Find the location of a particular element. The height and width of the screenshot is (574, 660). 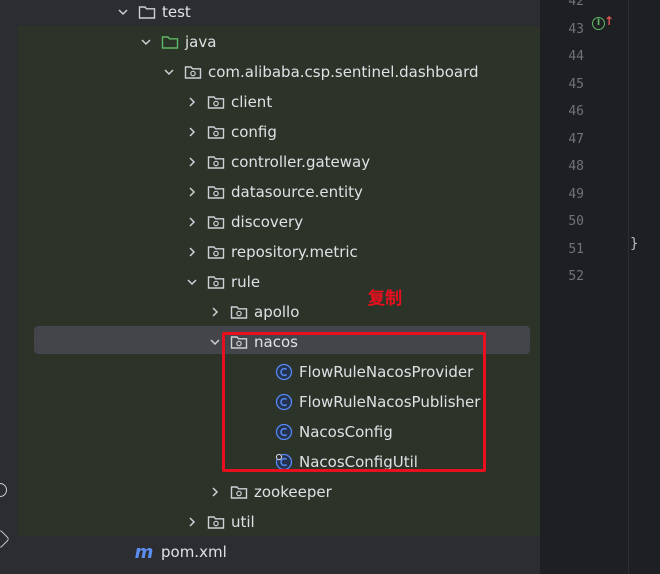

tree-item-label: repository.metric is located at coordinates (294, 252).